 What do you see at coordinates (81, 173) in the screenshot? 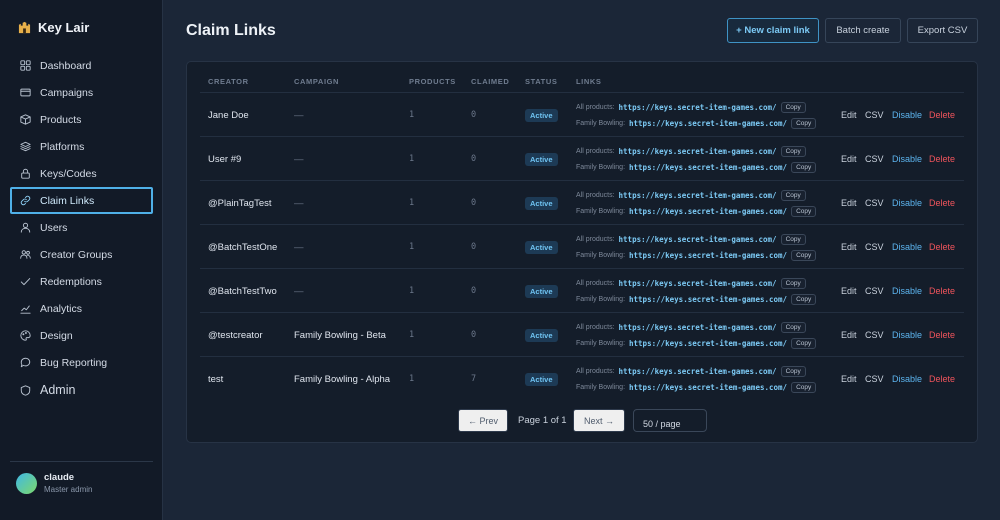
I see `sidebar-item-keys-codes: Keys/Codes` at bounding box center [81, 173].